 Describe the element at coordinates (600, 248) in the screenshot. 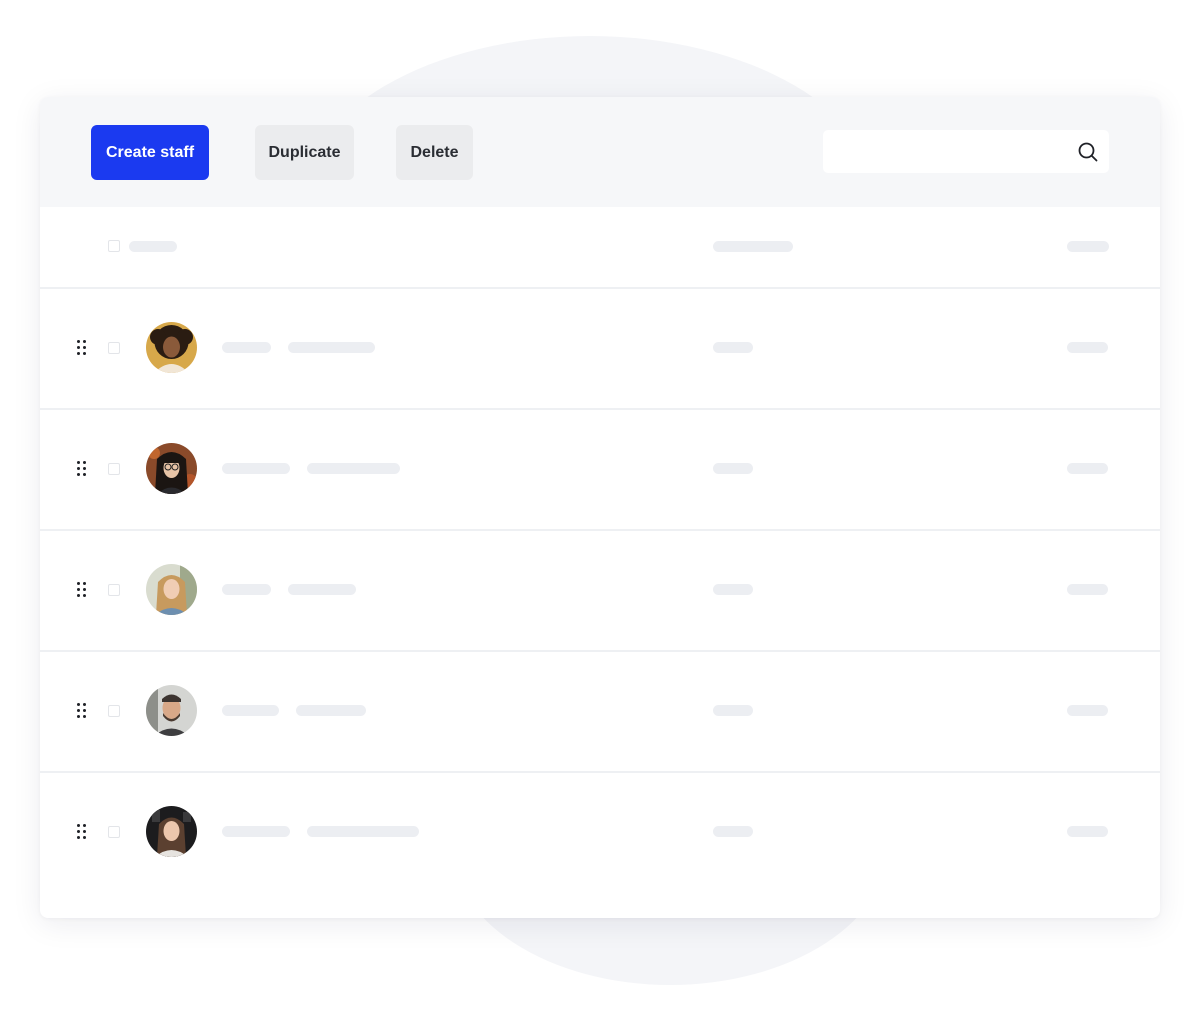

I see `table-header` at that location.